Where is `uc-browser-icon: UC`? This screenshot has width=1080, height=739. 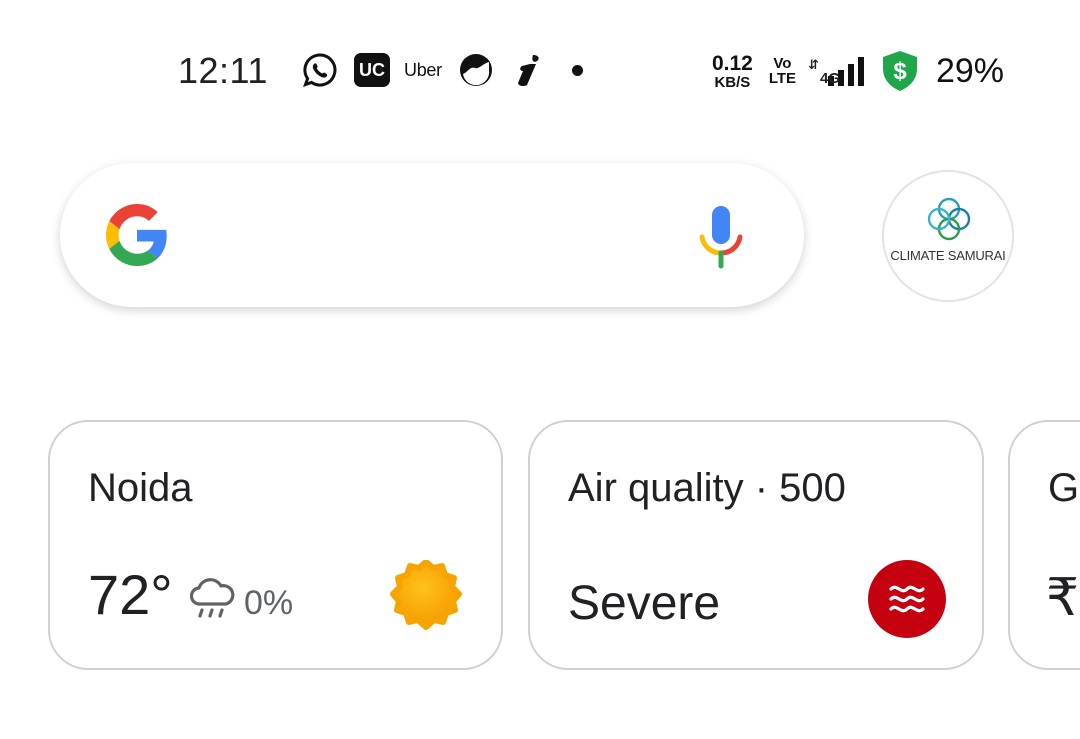 uc-browser-icon: UC is located at coordinates (372, 70).